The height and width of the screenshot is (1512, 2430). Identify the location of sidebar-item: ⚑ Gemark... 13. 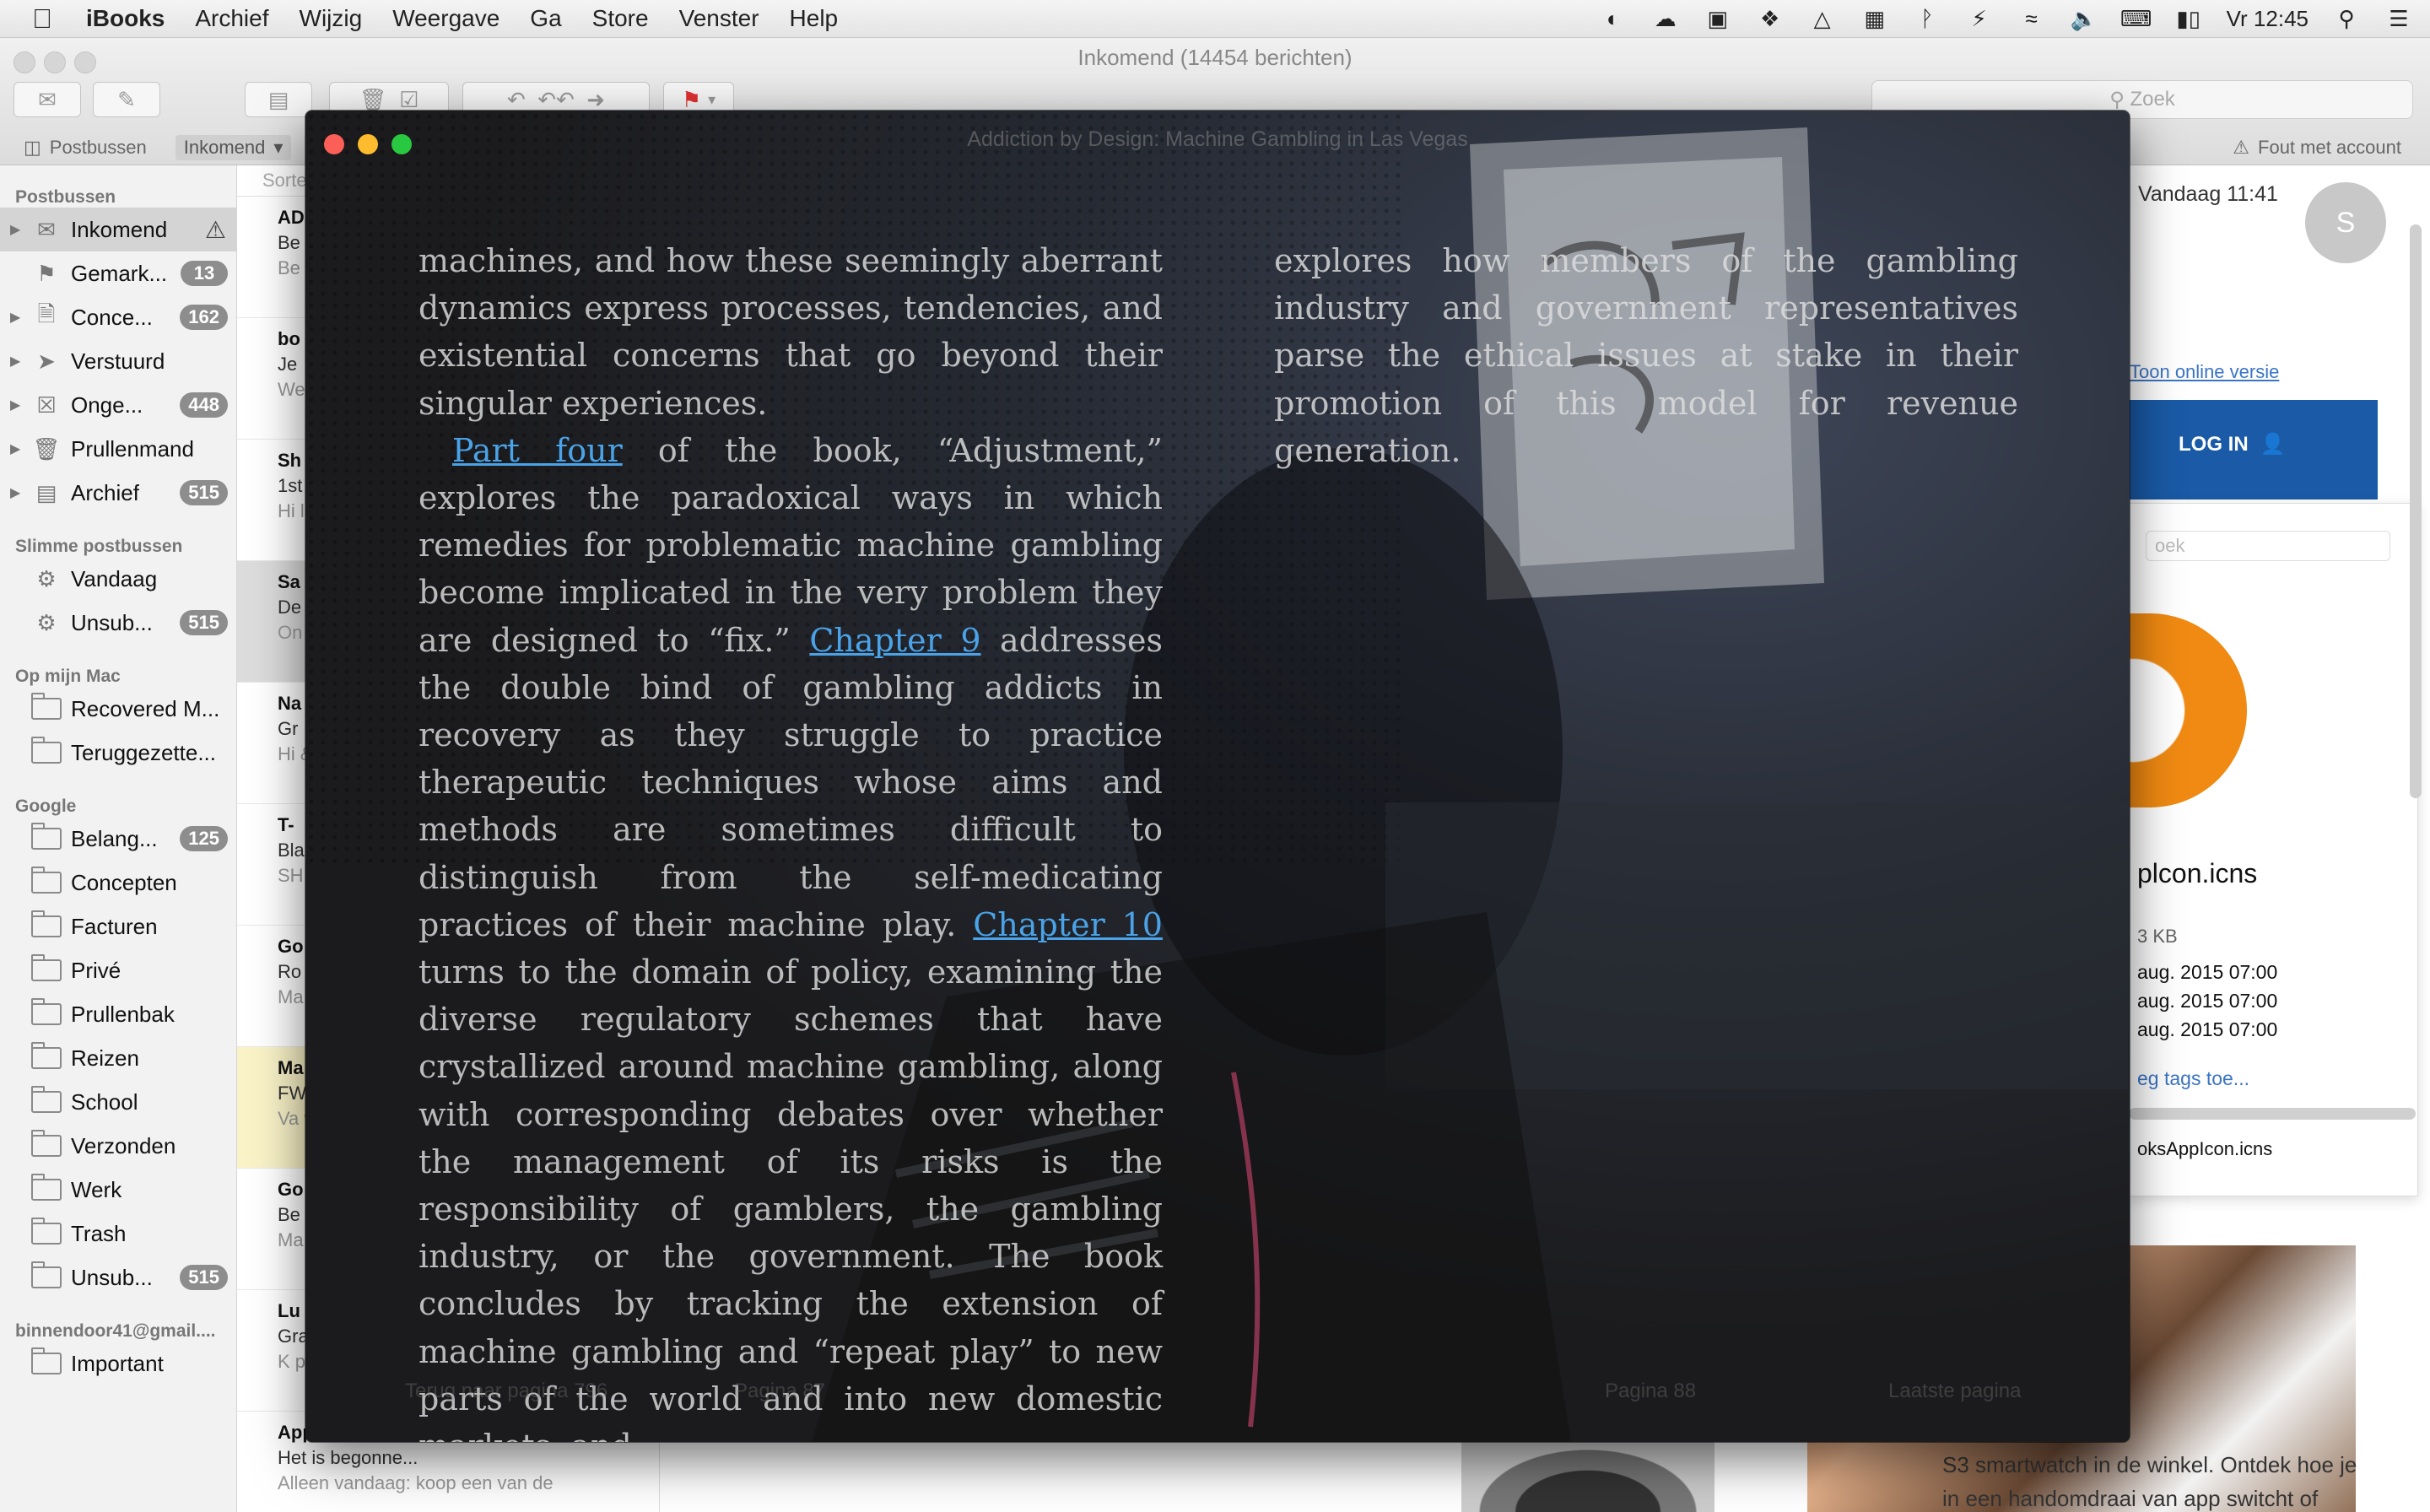
(118, 273).